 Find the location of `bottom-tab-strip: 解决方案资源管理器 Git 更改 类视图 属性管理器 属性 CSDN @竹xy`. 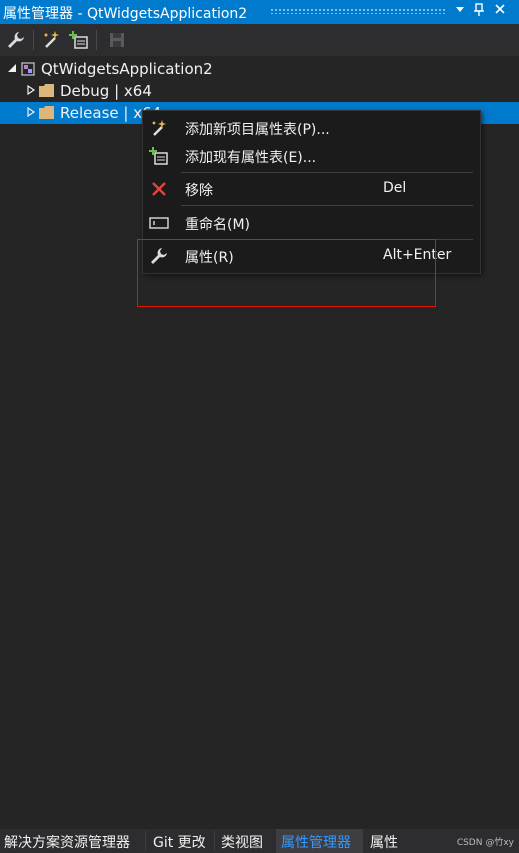

bottom-tab-strip: 解决方案资源管理器 Git 更改 类视图 属性管理器 属性 CSDN @竹xy is located at coordinates (259, 841).